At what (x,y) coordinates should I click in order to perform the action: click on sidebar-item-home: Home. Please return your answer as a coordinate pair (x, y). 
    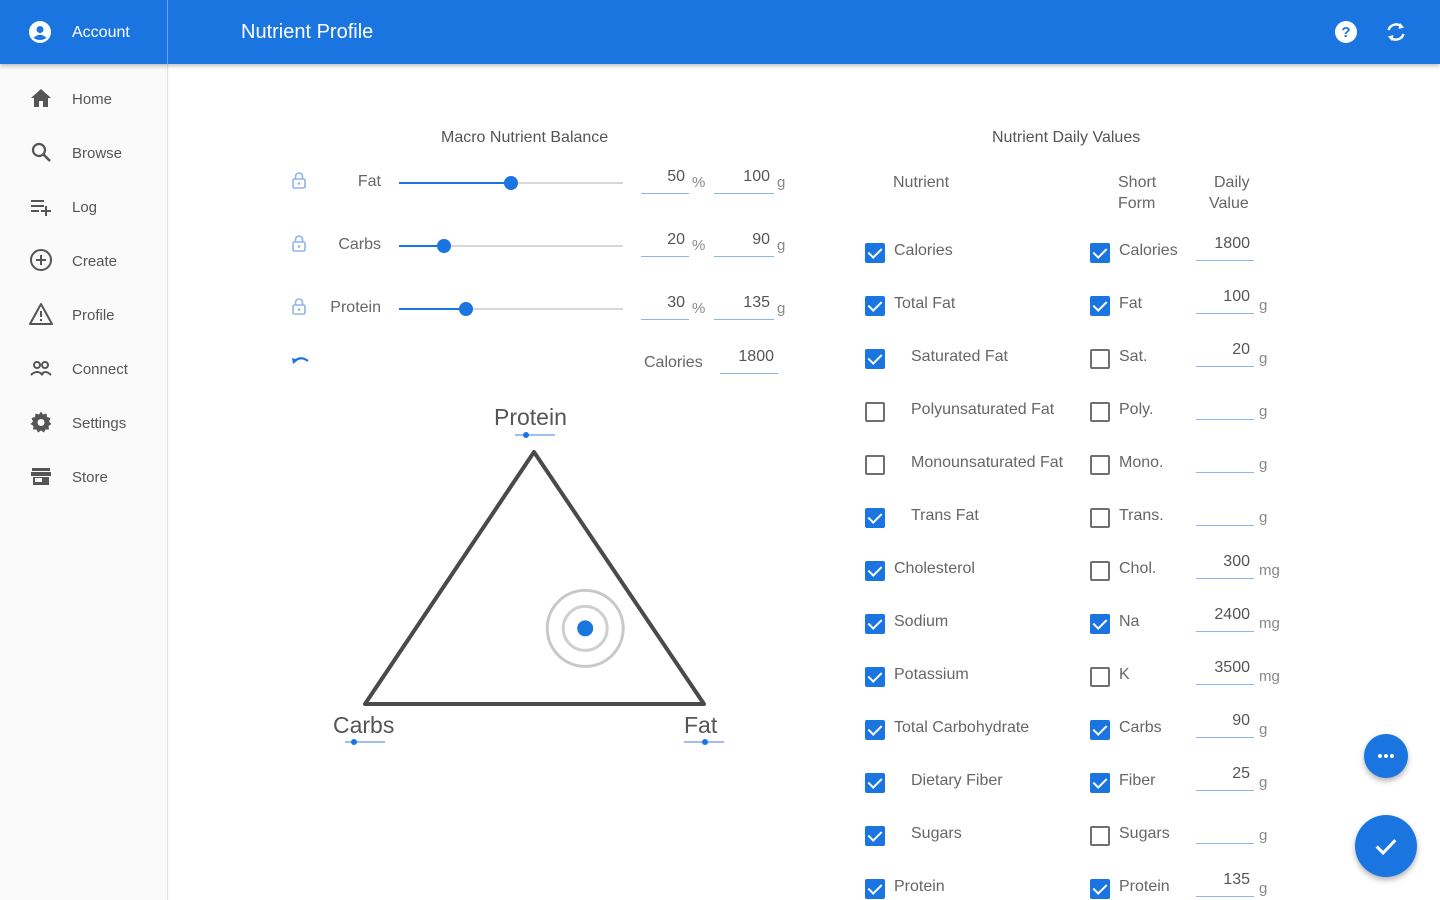
    Looking at the image, I should click on (83, 98).